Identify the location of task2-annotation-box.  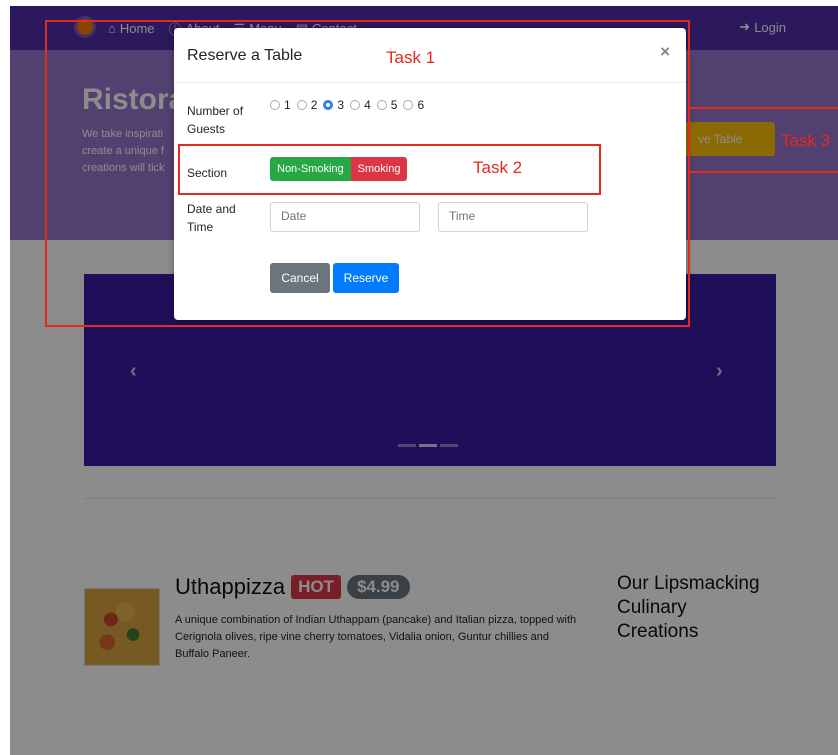
(389, 169).